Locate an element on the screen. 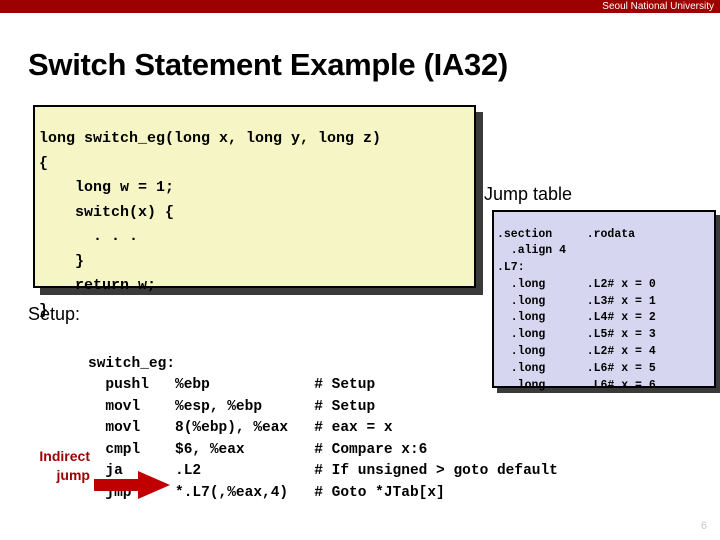 The width and height of the screenshot is (720, 540). page-title: Switch Statement Example (IA32) is located at coordinates (268, 64).